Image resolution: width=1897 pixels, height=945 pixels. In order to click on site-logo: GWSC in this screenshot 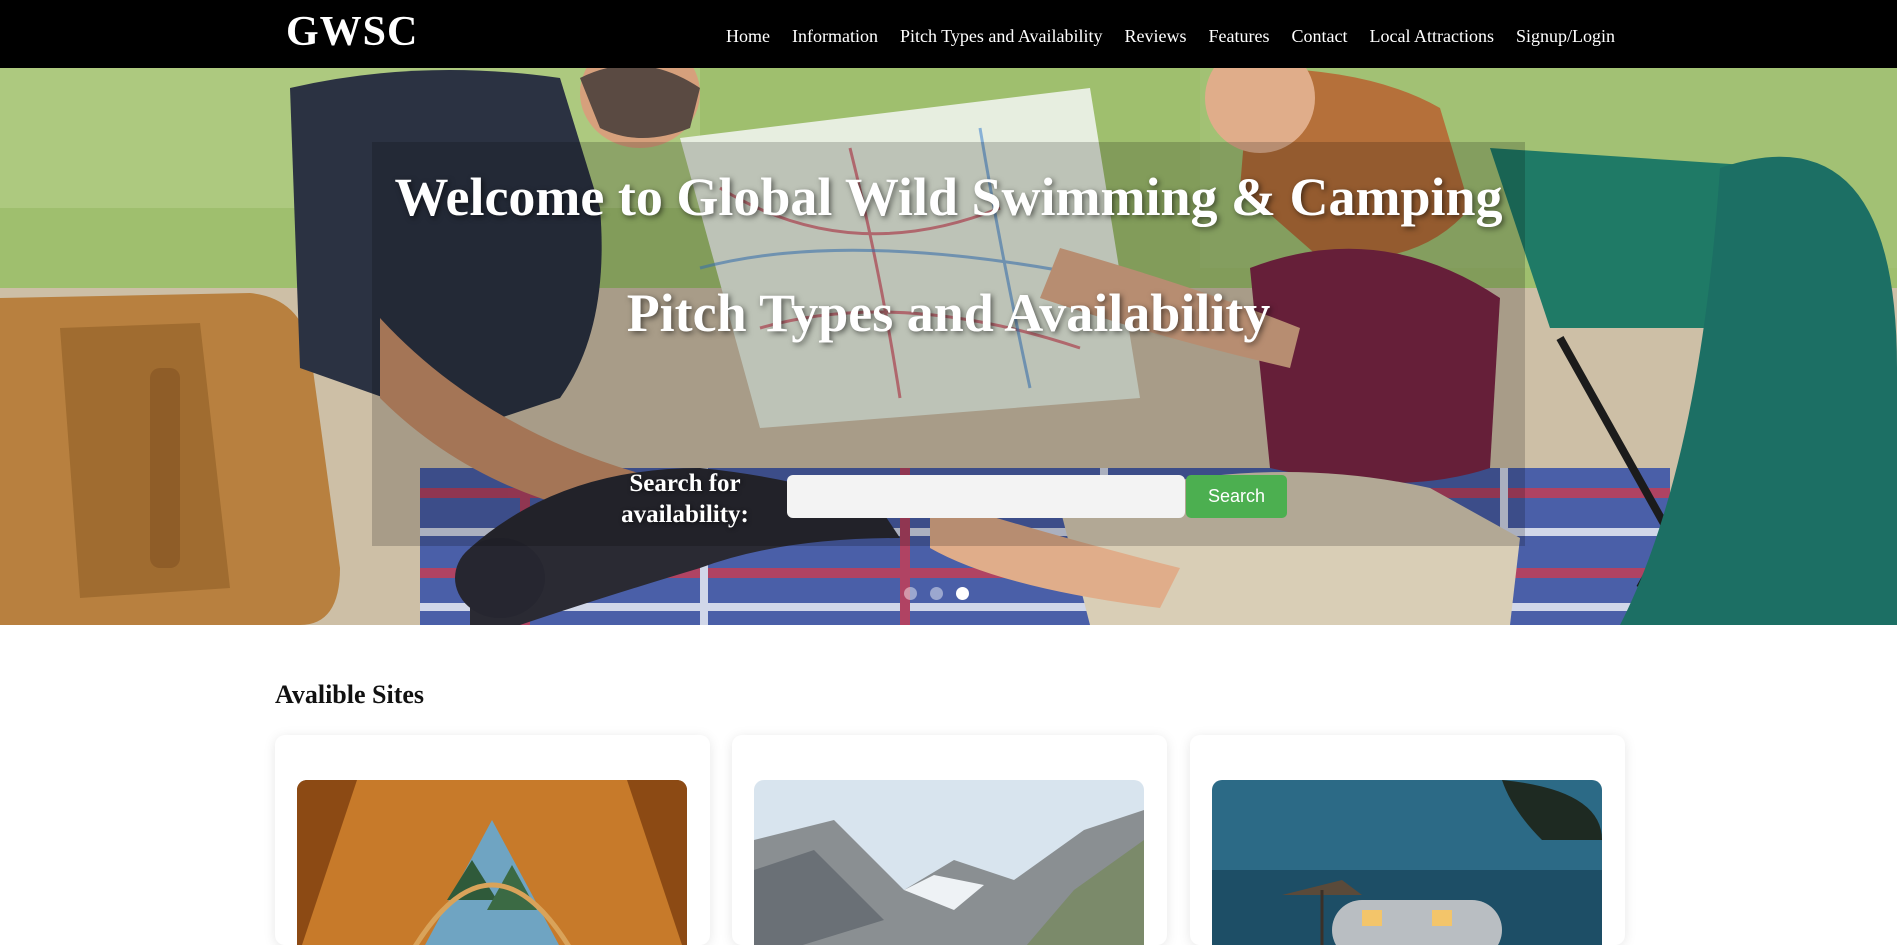, I will do `click(352, 32)`.